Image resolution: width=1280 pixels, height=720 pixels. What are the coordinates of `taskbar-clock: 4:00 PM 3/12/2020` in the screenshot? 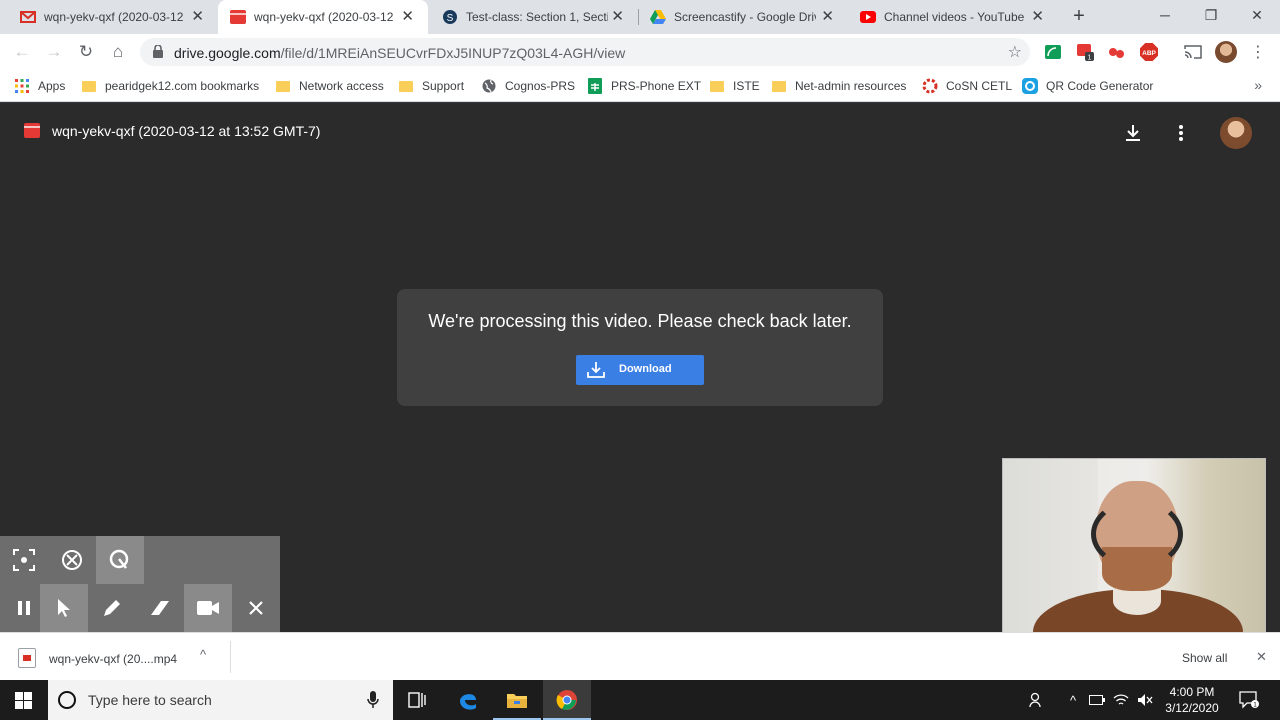 It's located at (1192, 700).